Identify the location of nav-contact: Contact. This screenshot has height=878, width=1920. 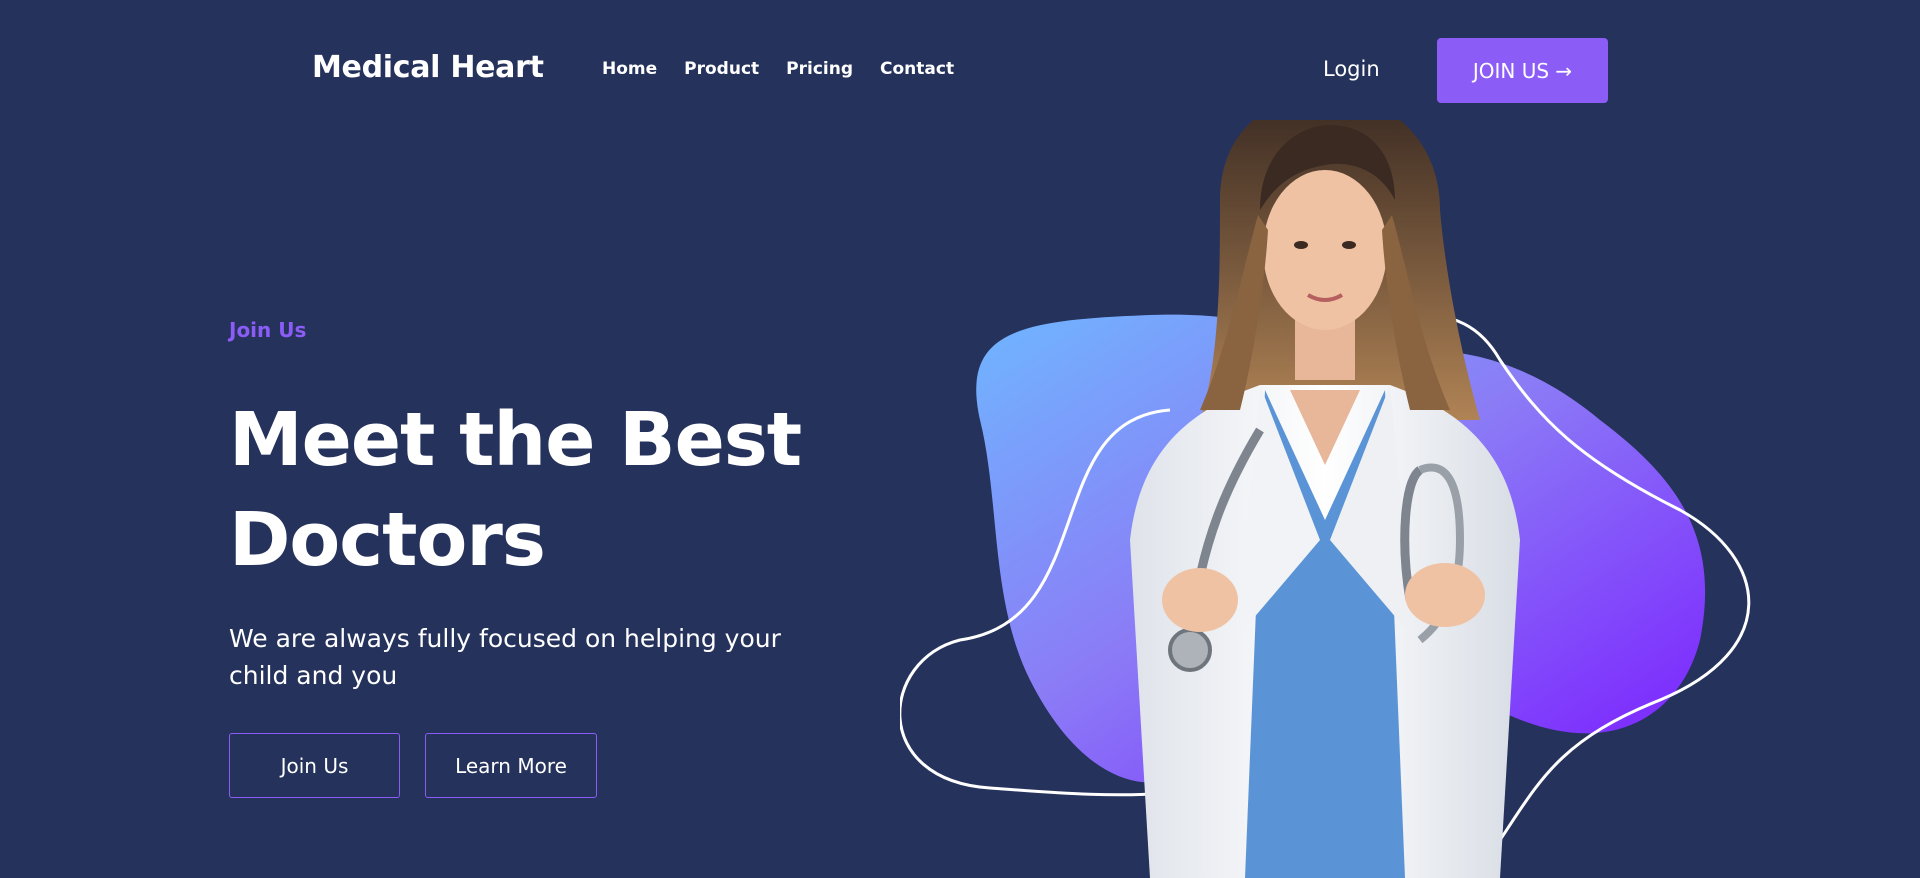
(917, 69).